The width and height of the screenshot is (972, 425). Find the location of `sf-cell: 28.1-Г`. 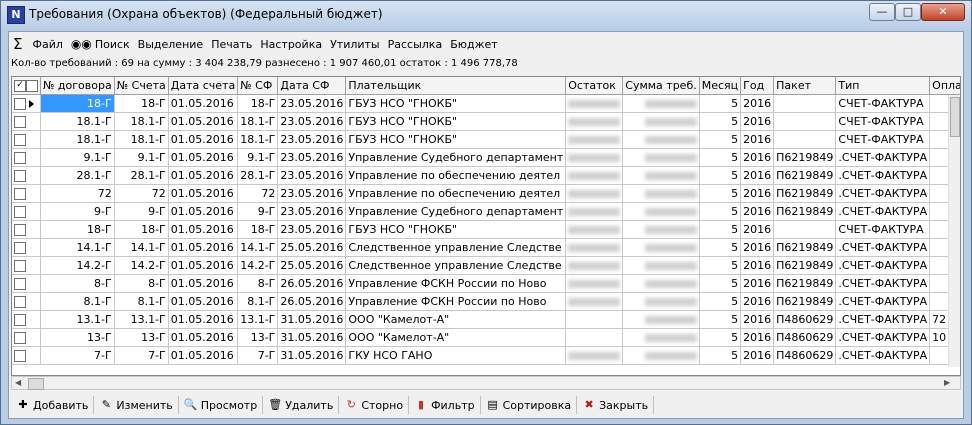

sf-cell: 28.1-Г is located at coordinates (258, 175).